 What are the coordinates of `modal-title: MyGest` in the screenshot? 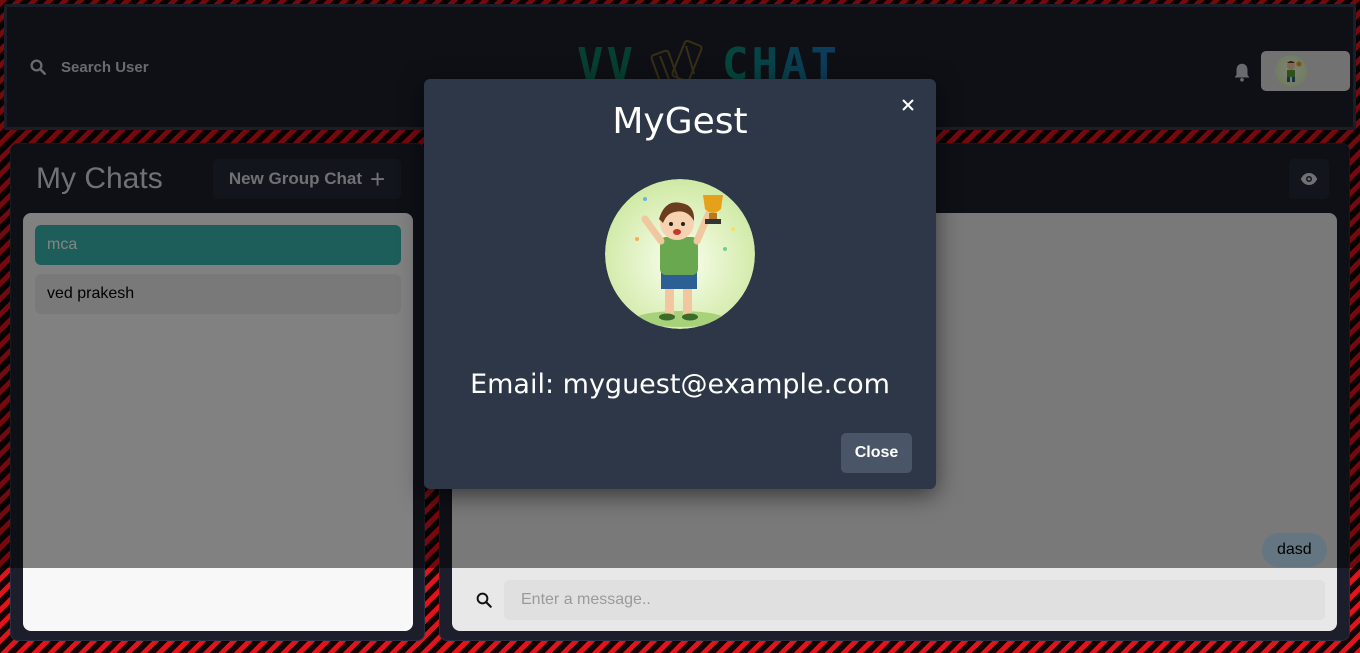 It's located at (680, 121).